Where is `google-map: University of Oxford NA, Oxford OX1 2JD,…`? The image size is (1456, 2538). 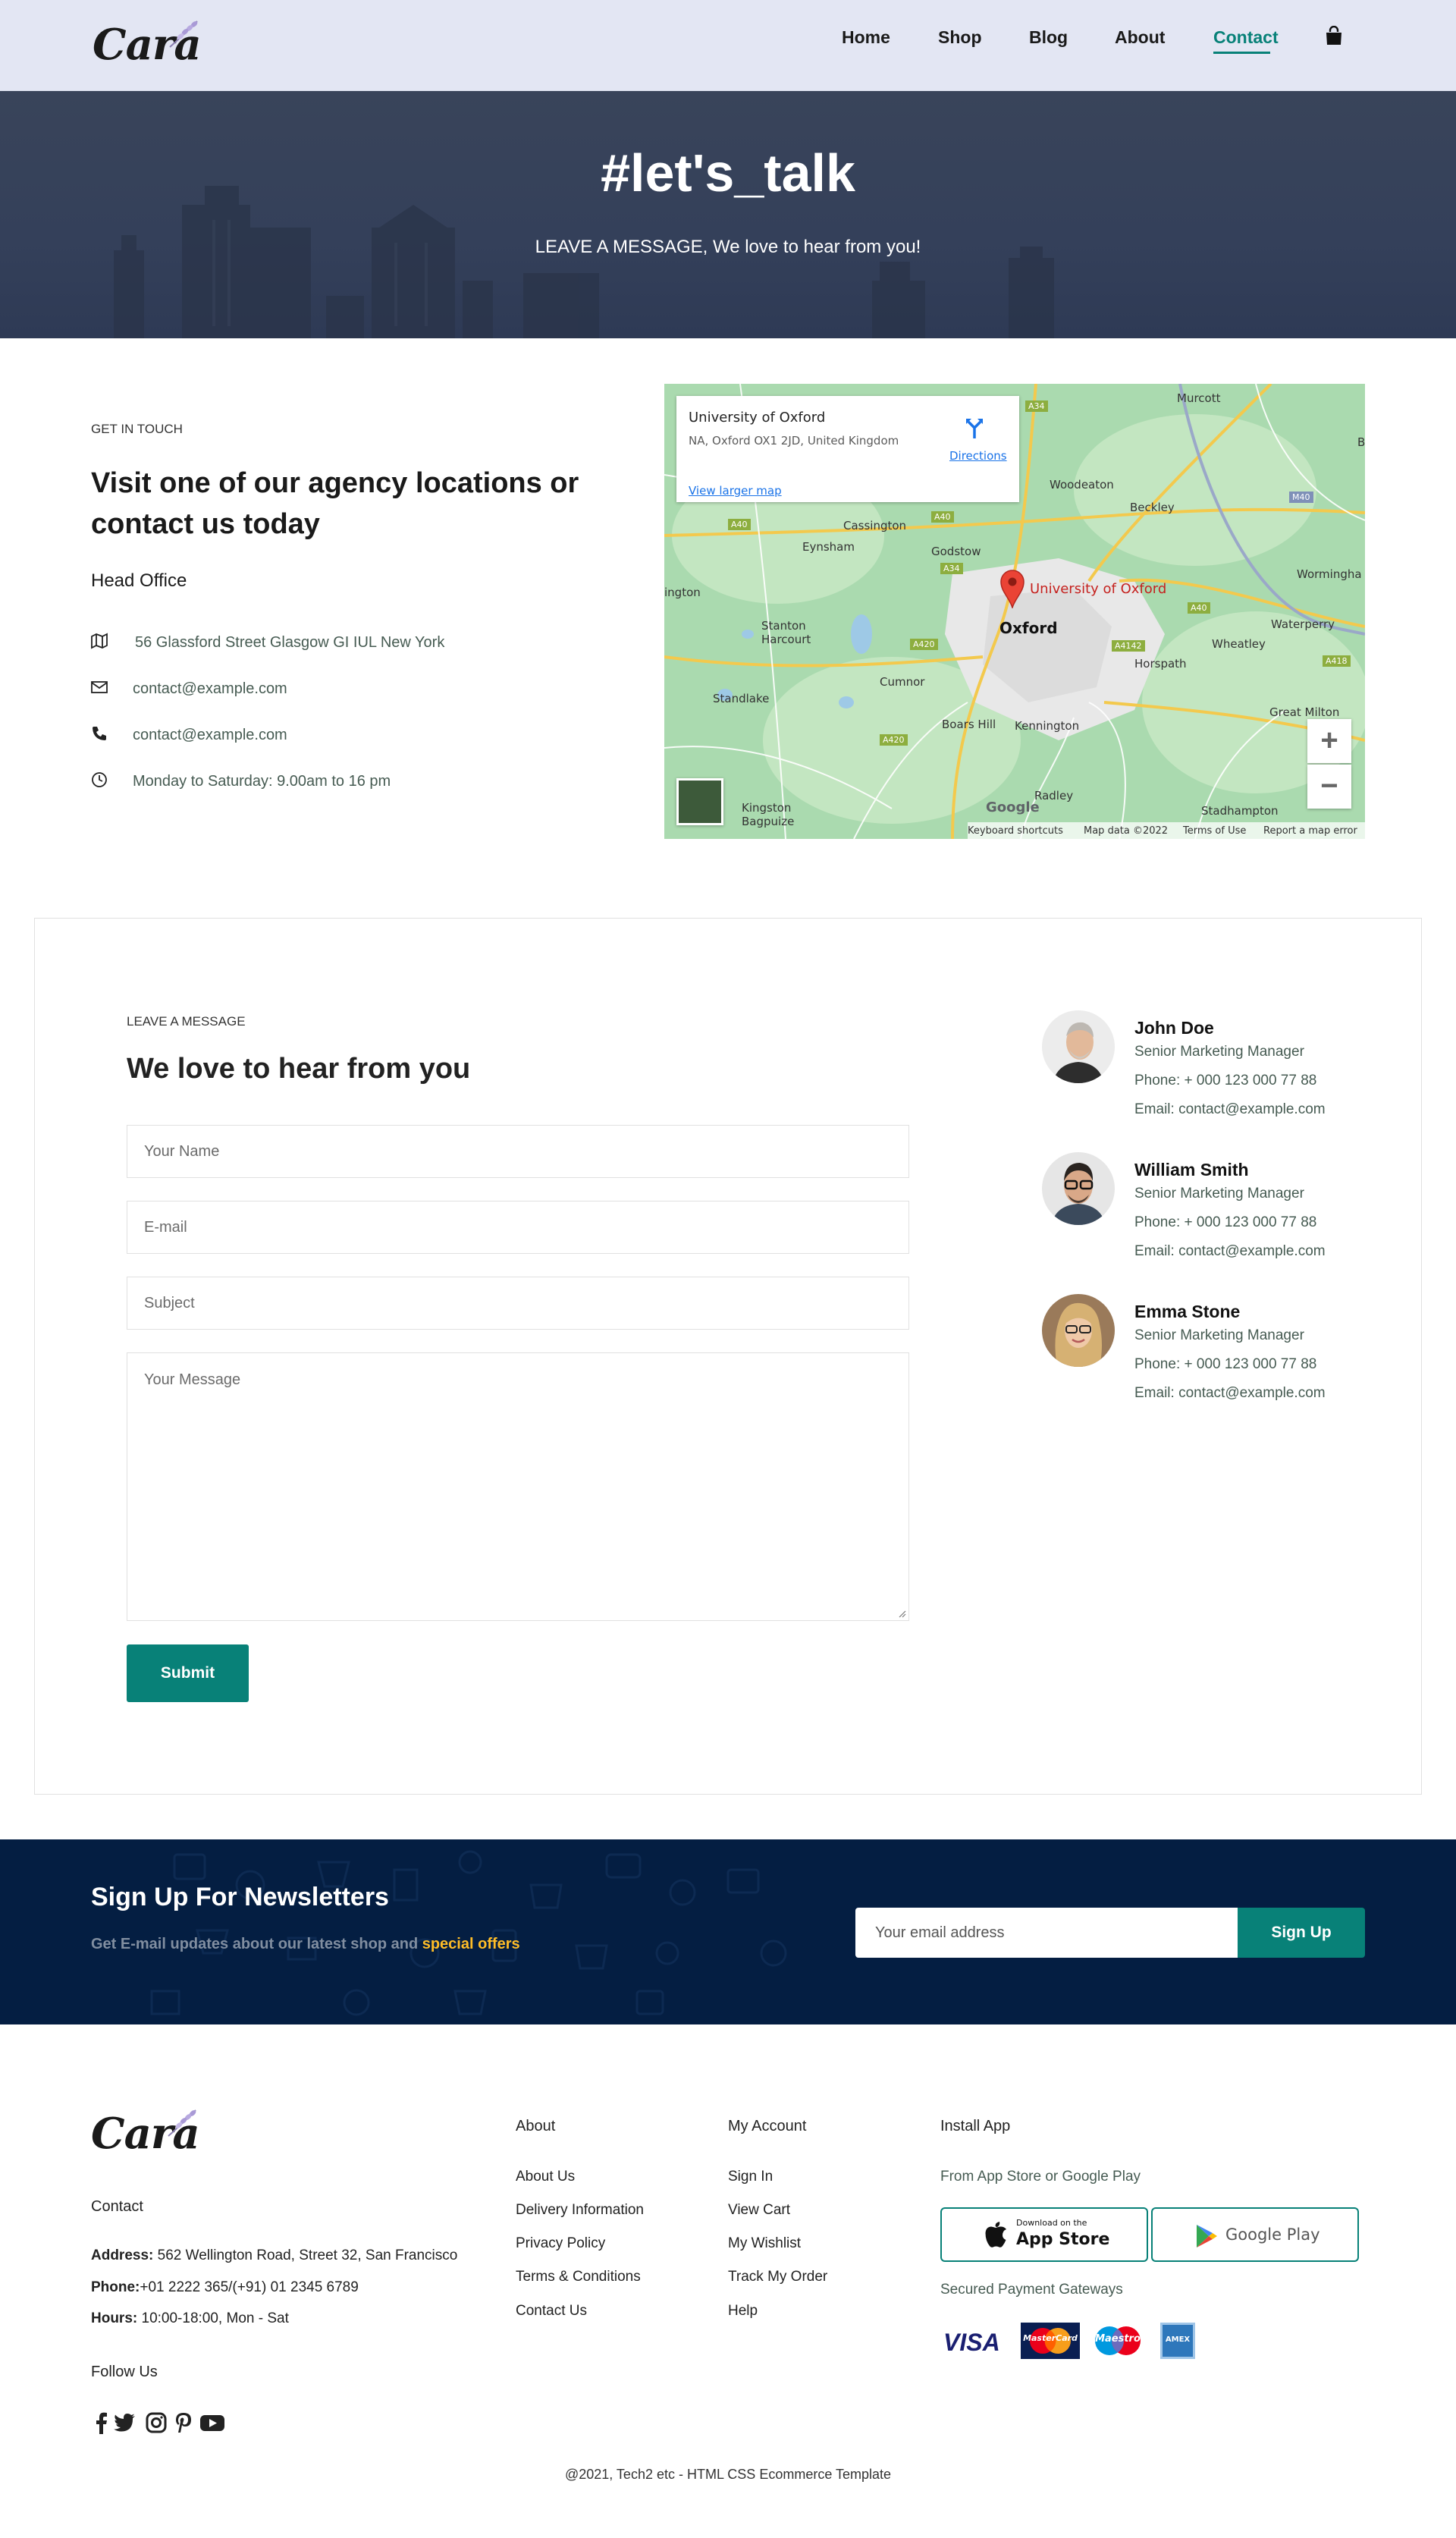
google-map: University of Oxford NA, Oxford OX1 2JD,… is located at coordinates (1014, 611).